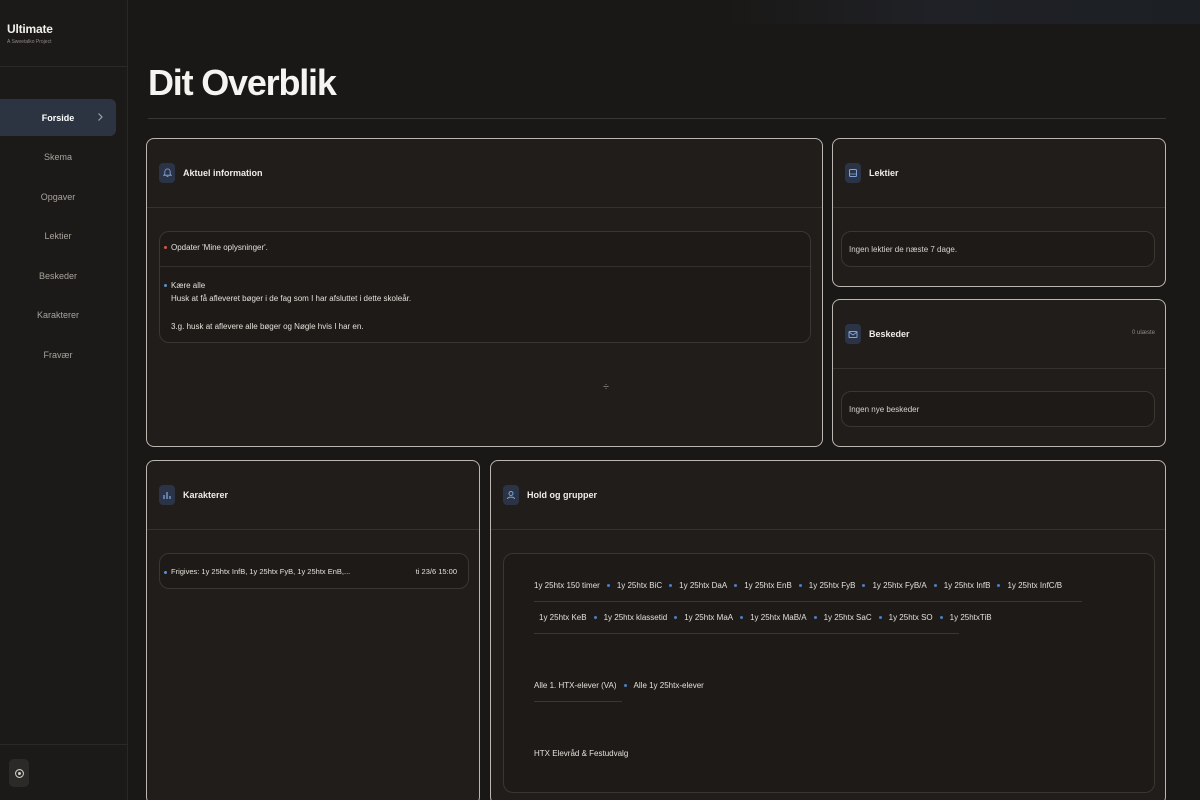  What do you see at coordinates (58, 196) in the screenshot?
I see `sidebar-item-opgaver: Opgaver` at bounding box center [58, 196].